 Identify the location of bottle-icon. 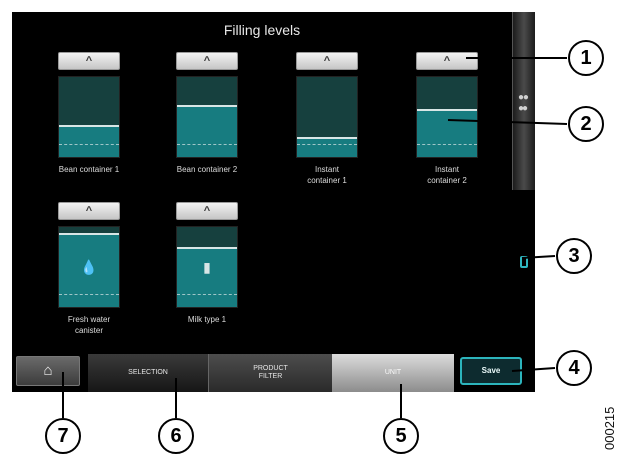
(524, 262).